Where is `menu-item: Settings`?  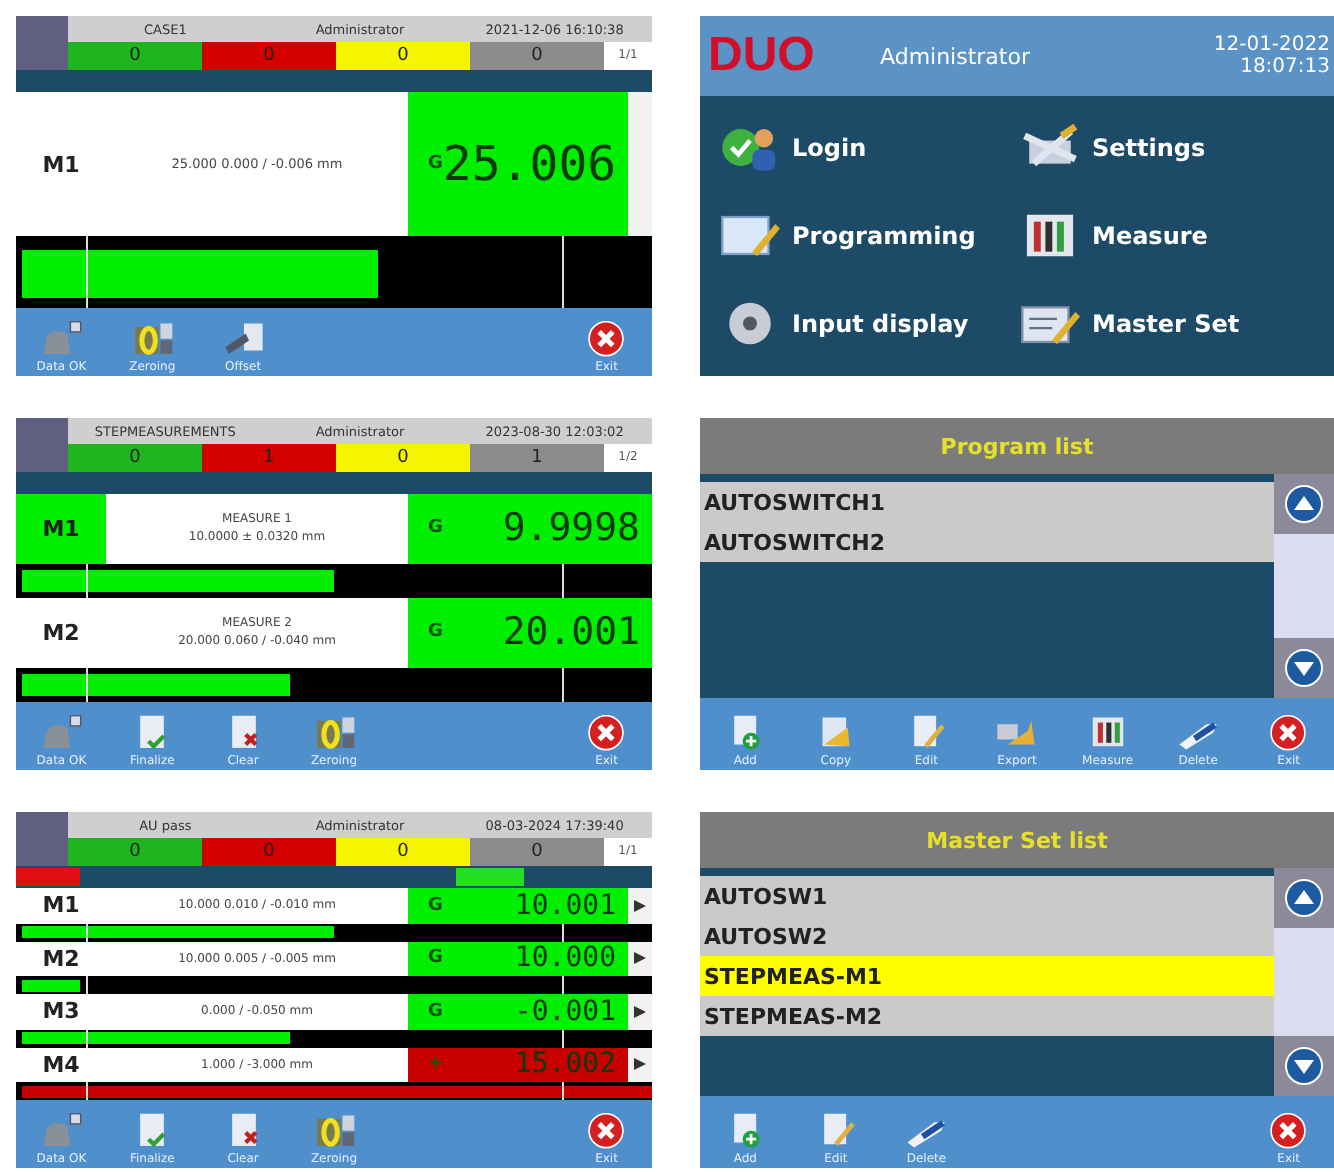 menu-item: Settings is located at coordinates (1167, 148).